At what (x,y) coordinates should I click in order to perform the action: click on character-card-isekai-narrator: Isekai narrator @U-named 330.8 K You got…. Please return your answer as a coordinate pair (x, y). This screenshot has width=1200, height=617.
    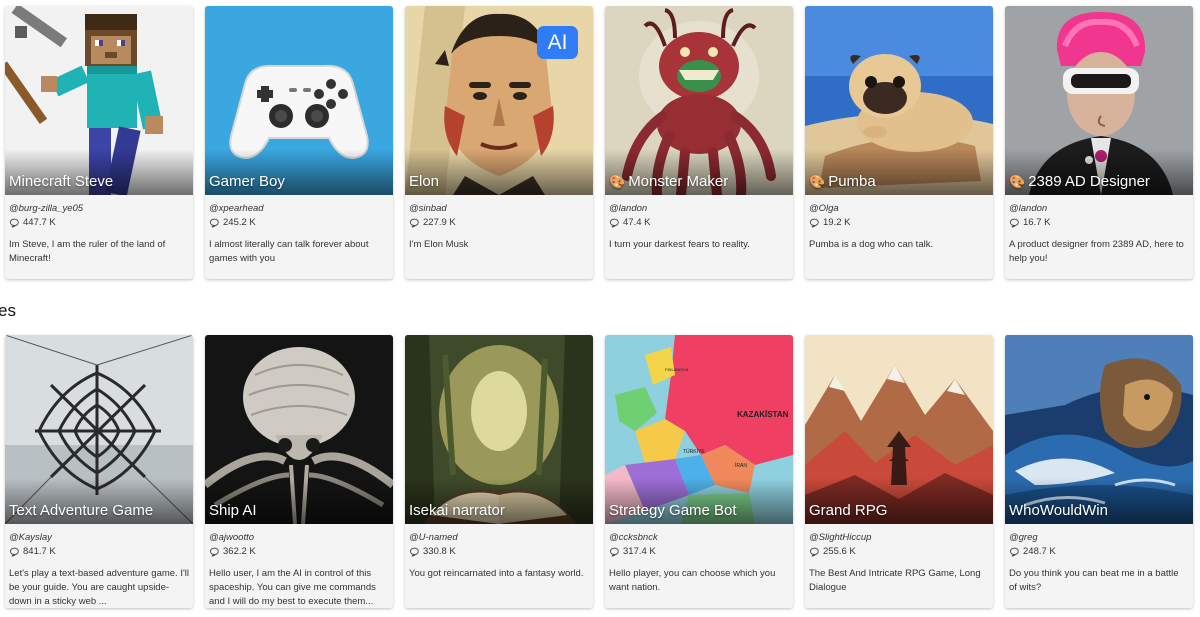
    Looking at the image, I should click on (499, 471).